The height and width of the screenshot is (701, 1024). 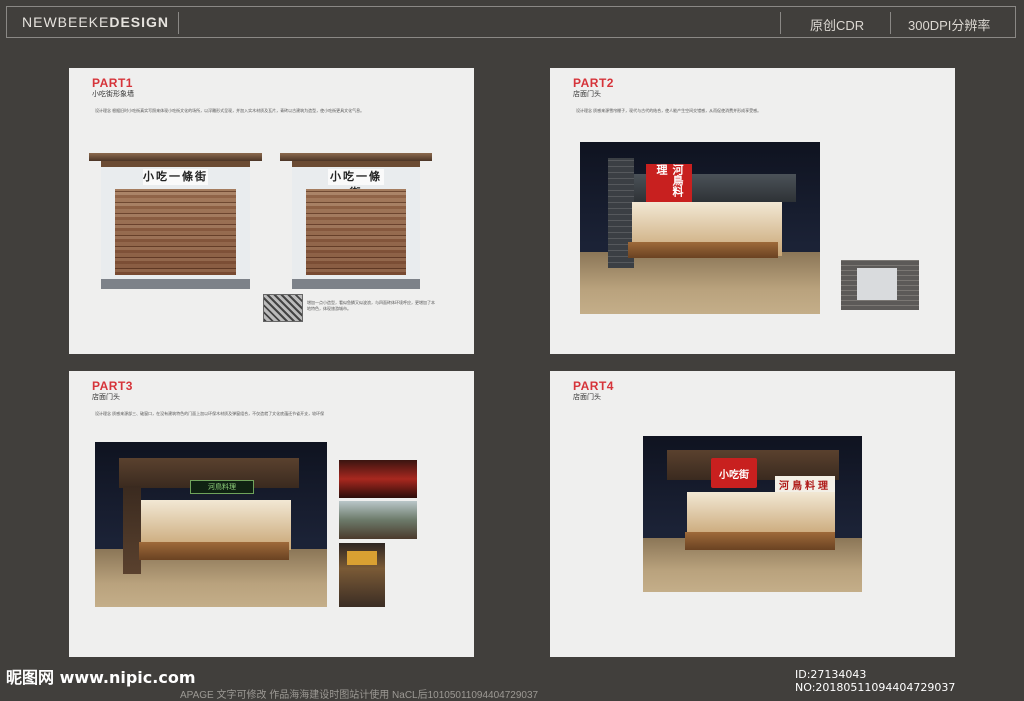 What do you see at coordinates (113, 94) in the screenshot?
I see `part-subtitle: 小吃街形象墙` at bounding box center [113, 94].